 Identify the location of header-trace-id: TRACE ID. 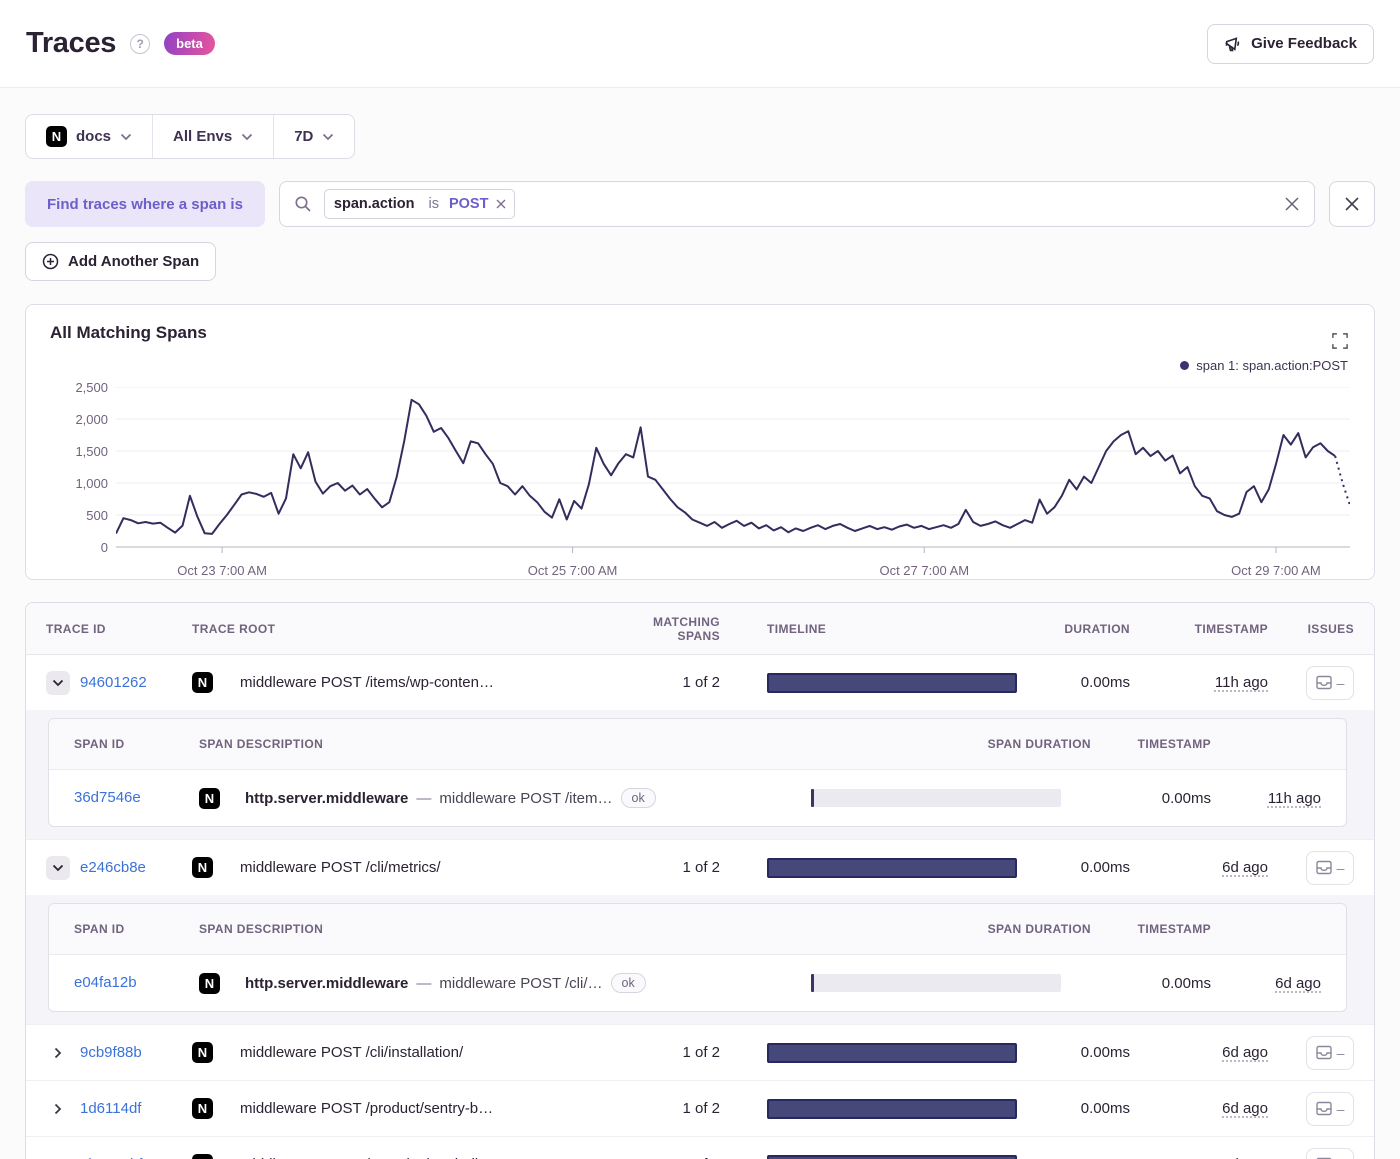
(76, 628).